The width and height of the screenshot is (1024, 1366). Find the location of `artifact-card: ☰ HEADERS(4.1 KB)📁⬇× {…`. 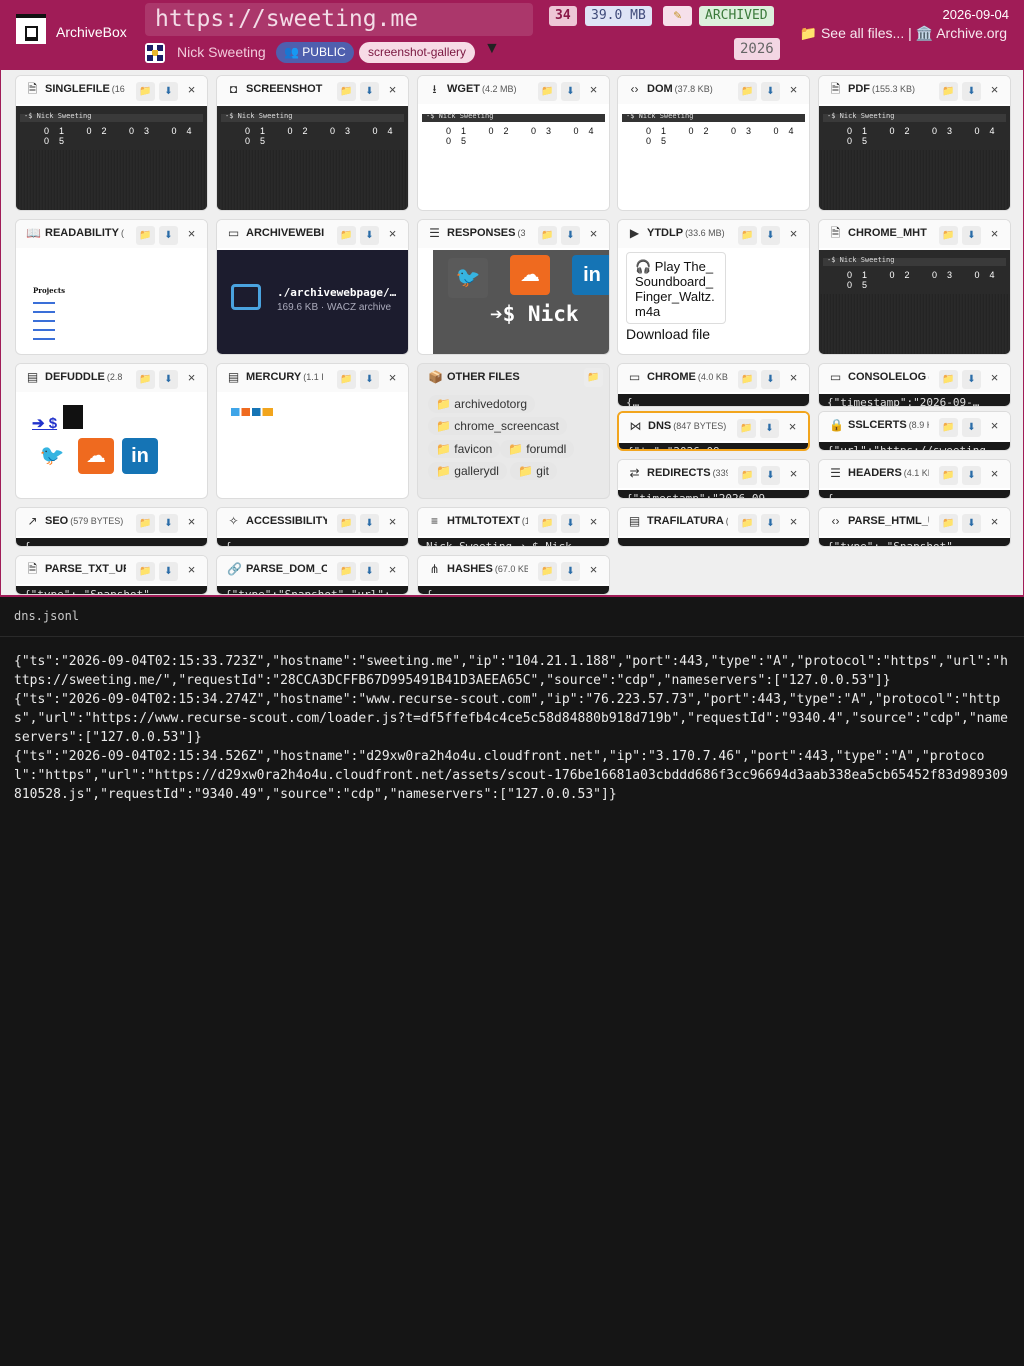

artifact-card: ☰ HEADERS(4.1 KB)📁⬇× {… is located at coordinates (914, 479).